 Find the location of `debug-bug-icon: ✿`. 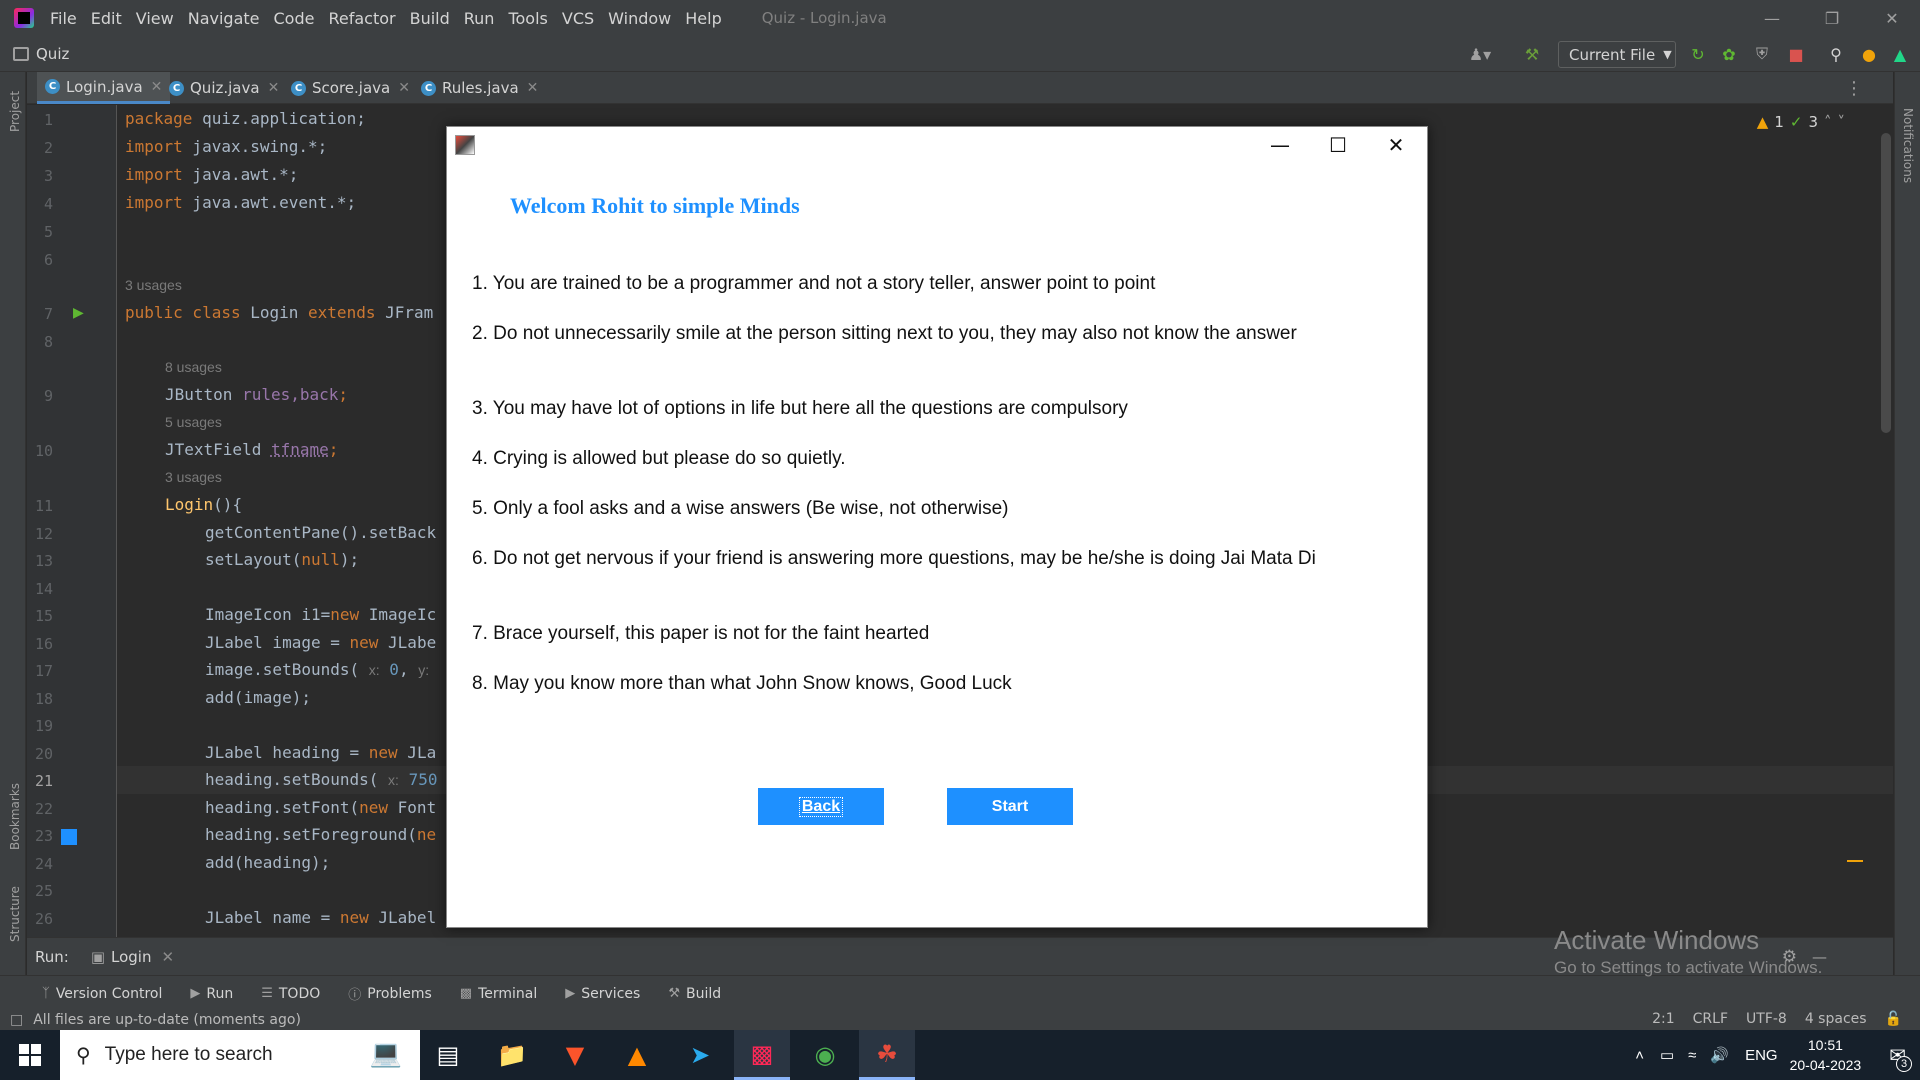

debug-bug-icon: ✿ is located at coordinates (1729, 54).